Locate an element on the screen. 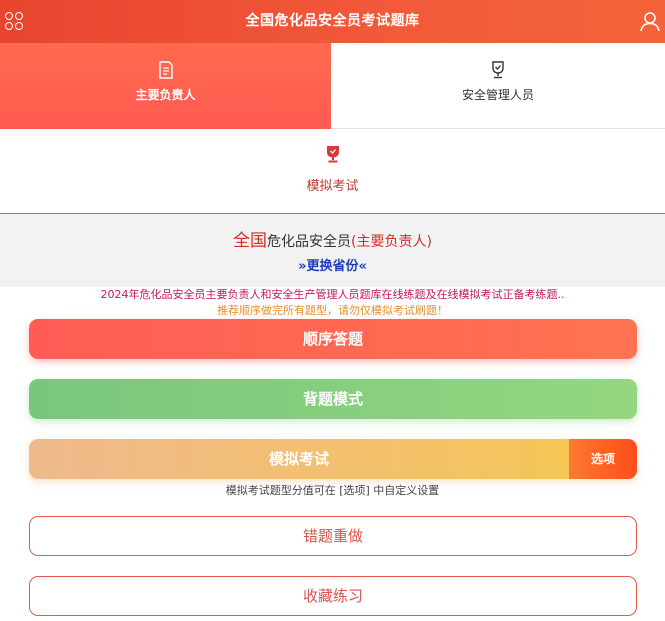  tab-main-responsible: 主要负责人 is located at coordinates (165, 86).